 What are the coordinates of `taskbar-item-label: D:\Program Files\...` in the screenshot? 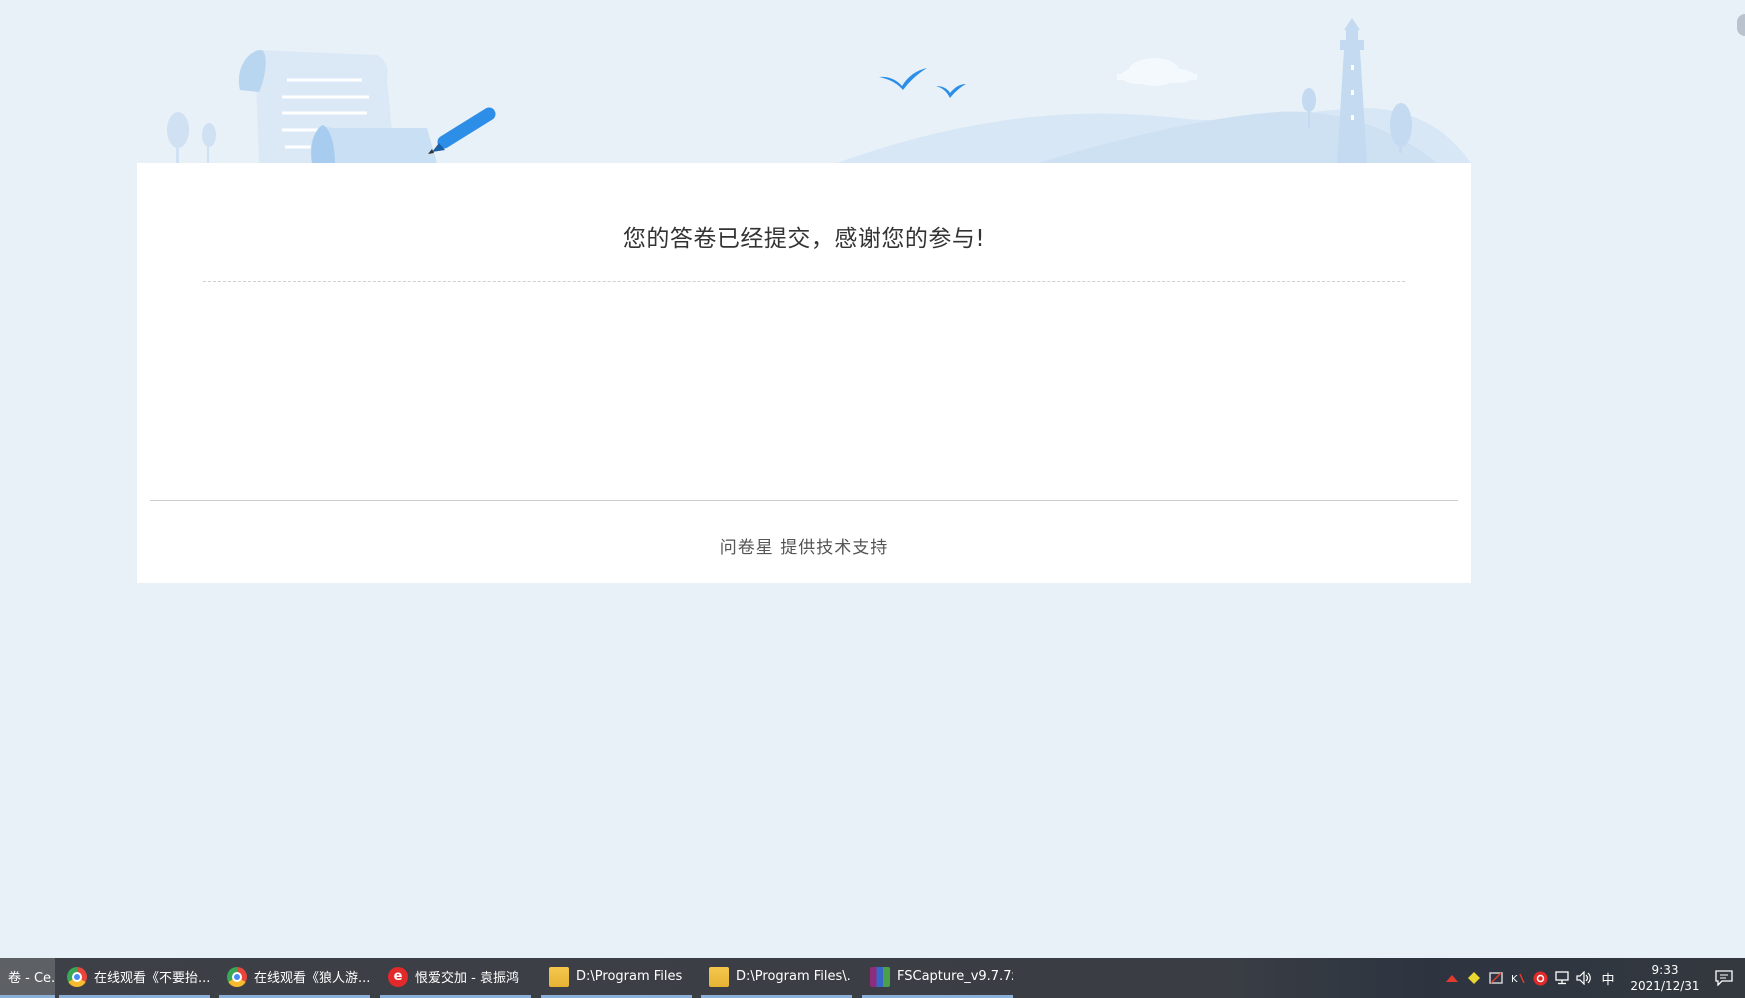 It's located at (794, 976).